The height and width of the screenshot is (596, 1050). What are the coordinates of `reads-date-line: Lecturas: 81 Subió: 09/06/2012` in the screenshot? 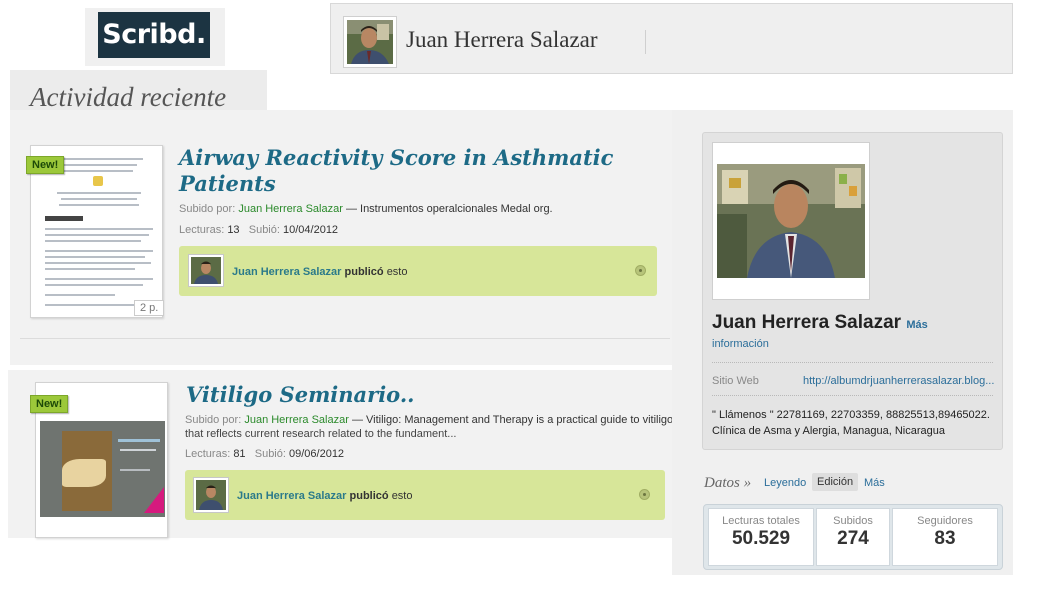 It's located at (264, 454).